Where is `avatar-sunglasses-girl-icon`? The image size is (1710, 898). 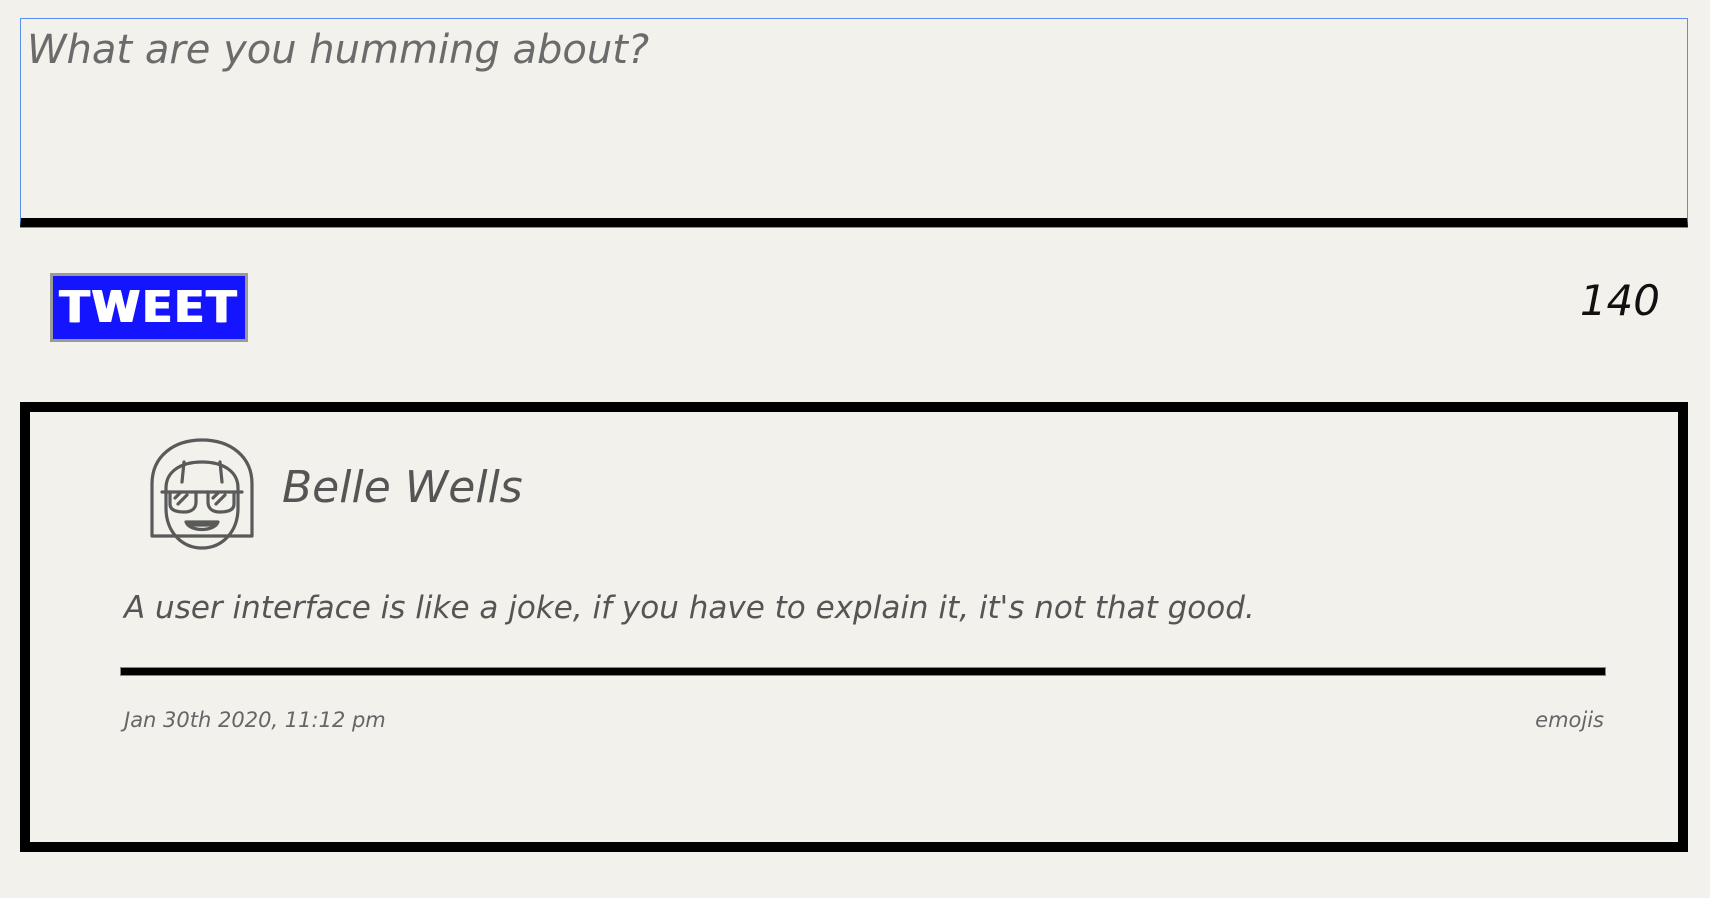
avatar-sunglasses-girl-icon is located at coordinates (202, 494).